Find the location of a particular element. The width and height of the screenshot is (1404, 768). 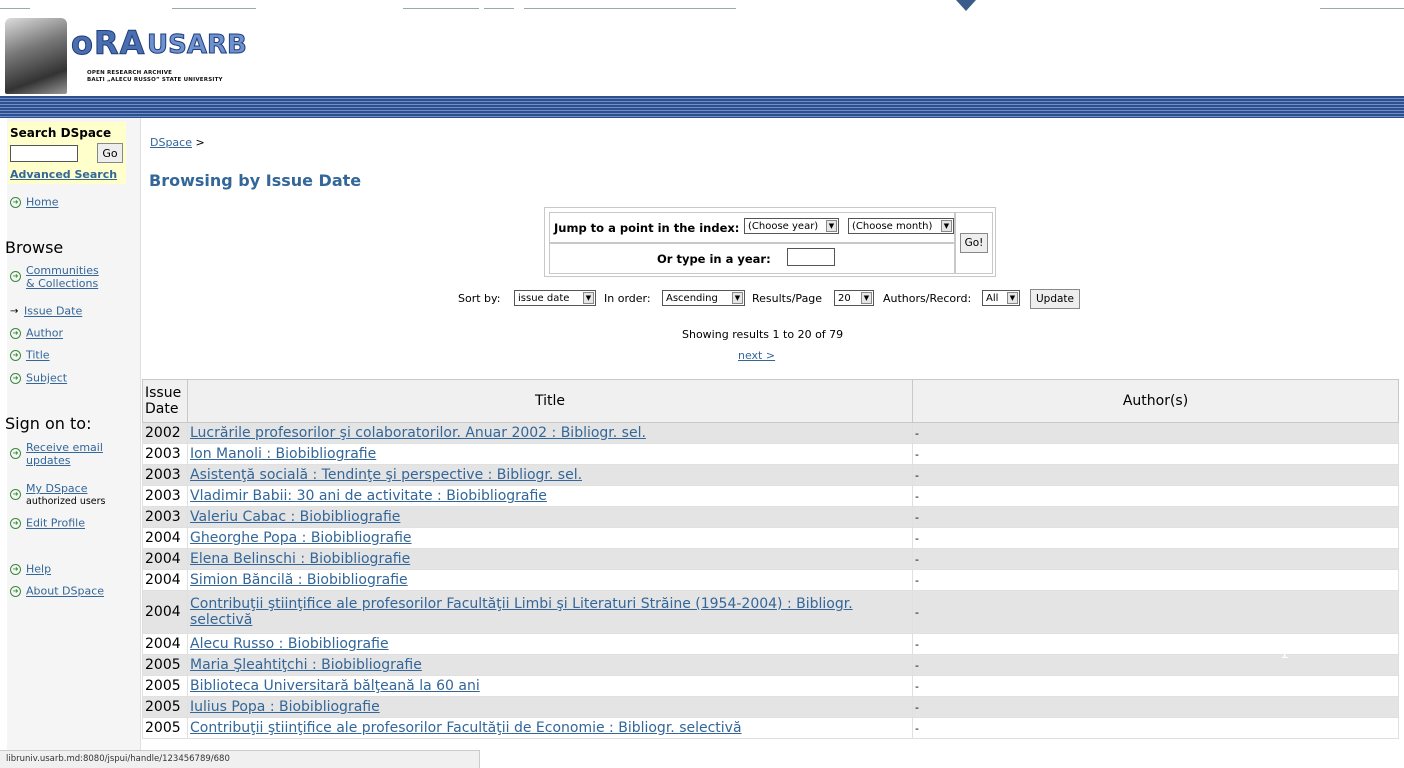

jump-go-button: Go! is located at coordinates (974, 243).